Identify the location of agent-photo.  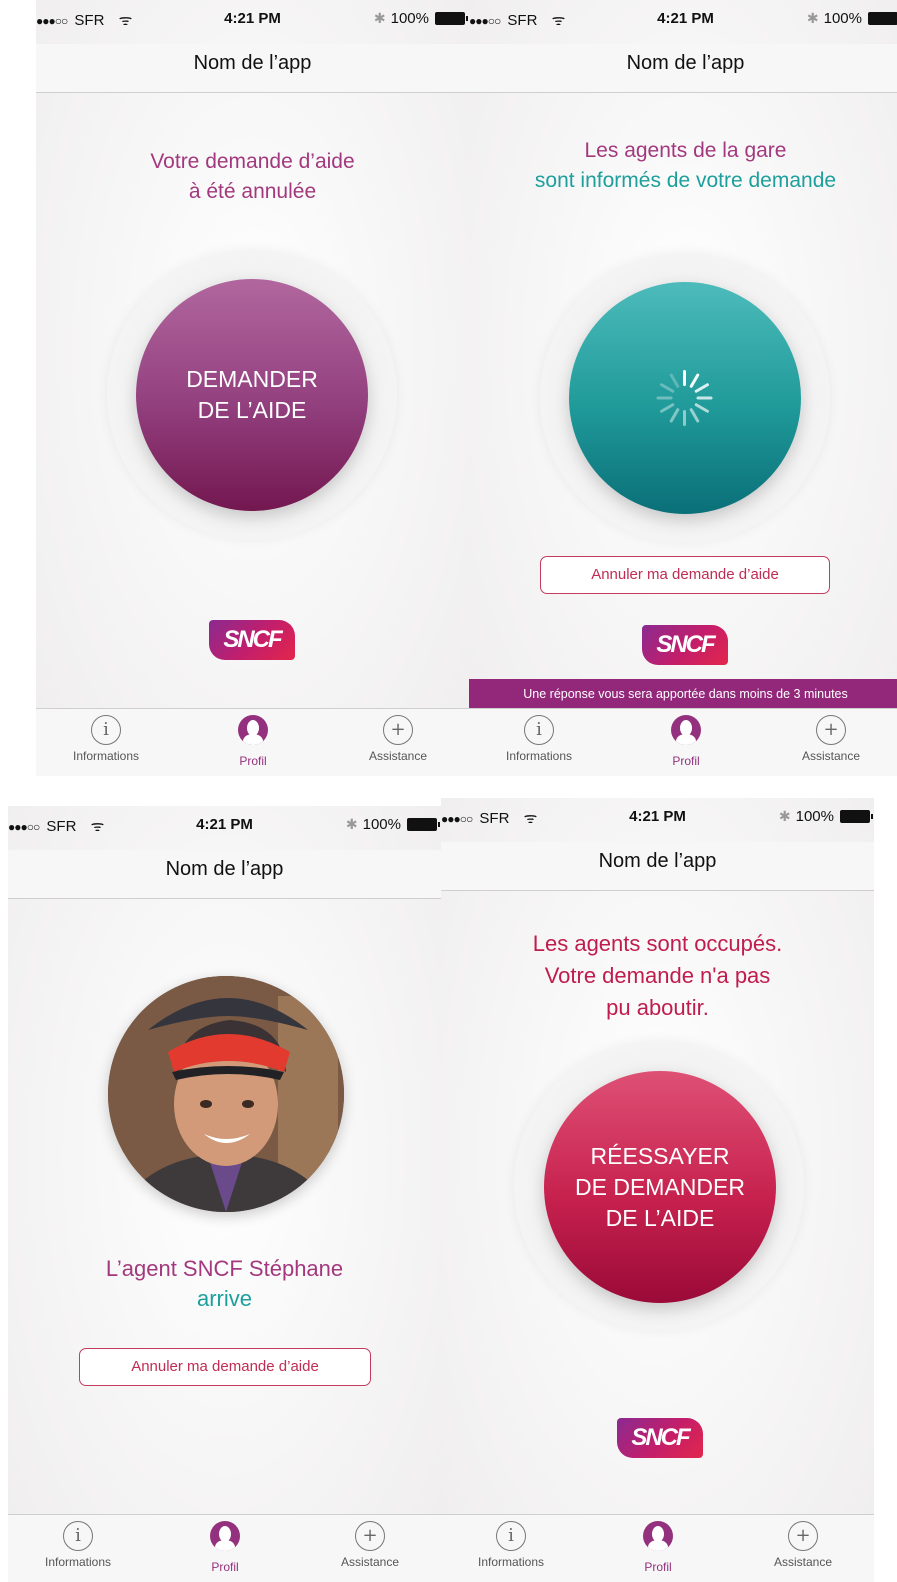
(226, 1094).